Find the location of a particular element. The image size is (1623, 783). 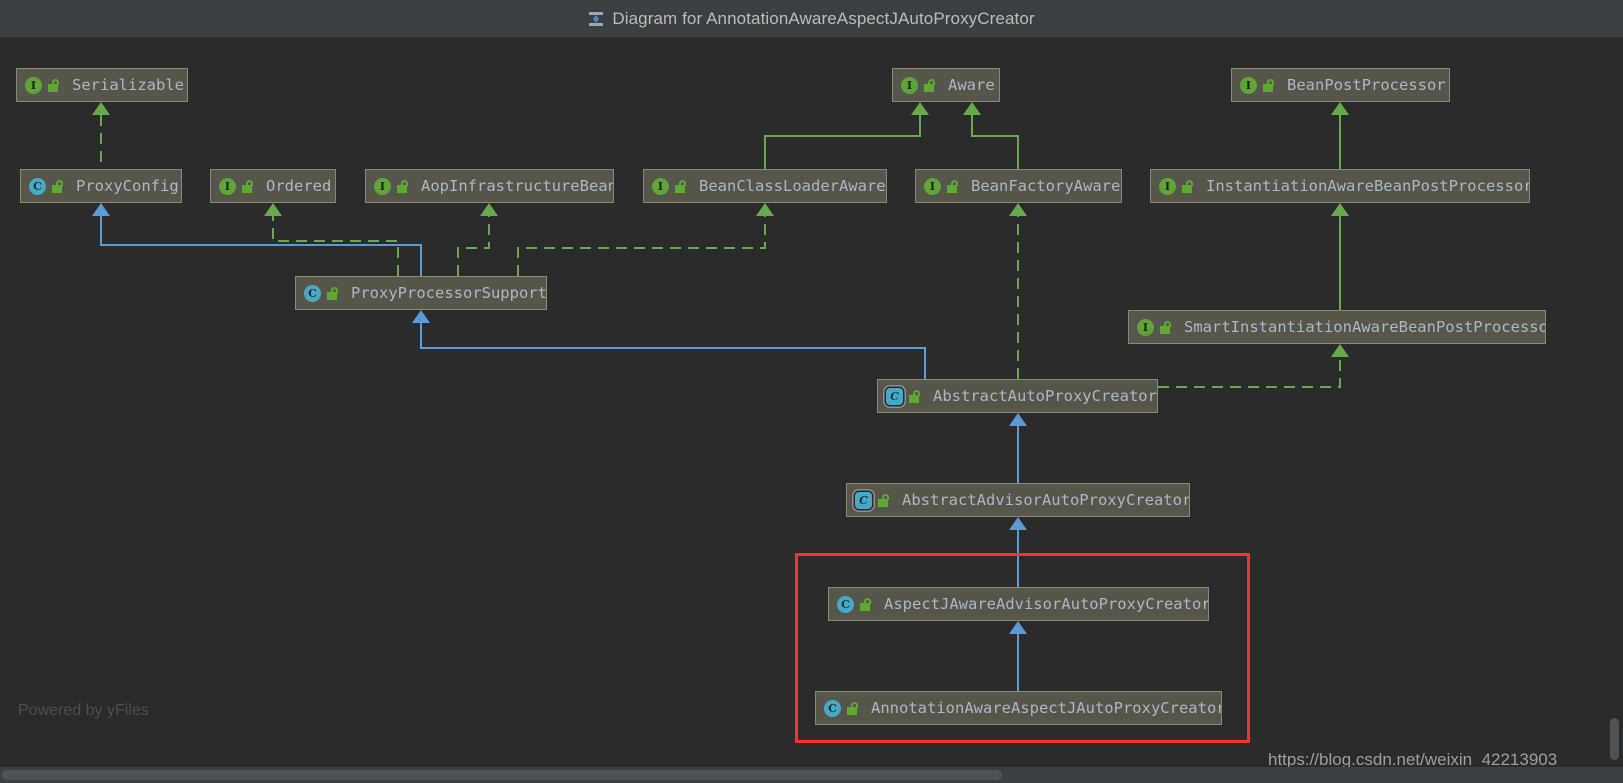

class-node-instantiation: I InstantiationAwareBeanPostProcessor is located at coordinates (1340, 186).